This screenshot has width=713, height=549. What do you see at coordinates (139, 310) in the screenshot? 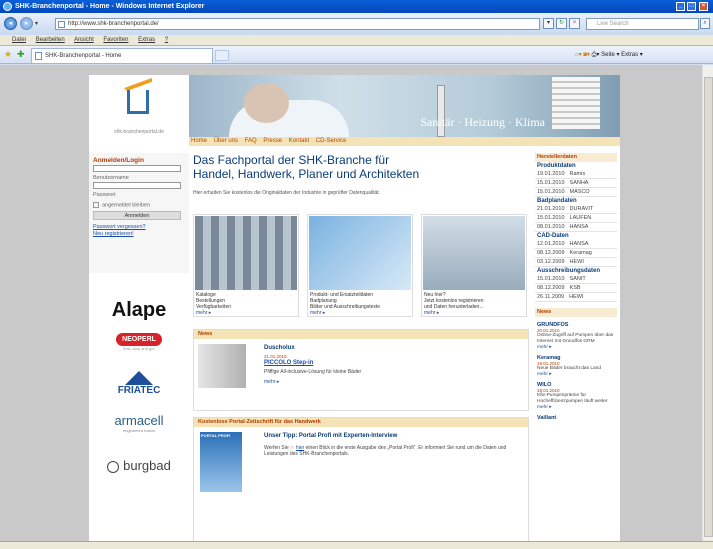
I see `alape-logo: Alape` at bounding box center [139, 310].